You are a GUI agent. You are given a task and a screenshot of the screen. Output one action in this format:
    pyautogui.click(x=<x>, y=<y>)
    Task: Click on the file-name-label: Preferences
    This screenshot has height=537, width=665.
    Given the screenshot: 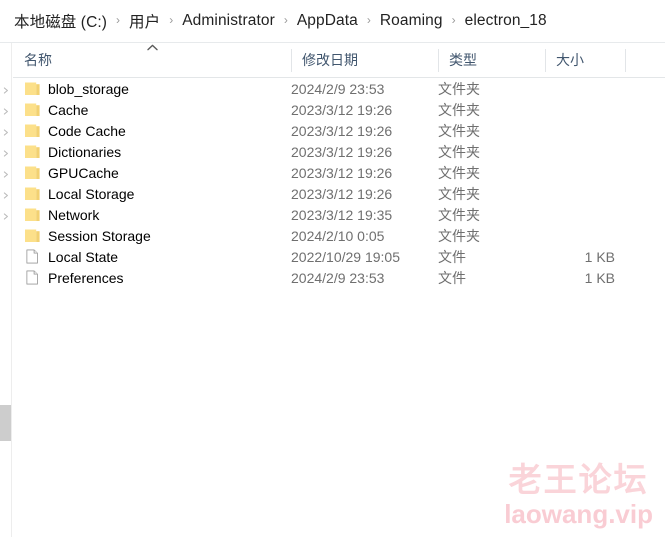 What is the action you would take?
    pyautogui.click(x=86, y=277)
    